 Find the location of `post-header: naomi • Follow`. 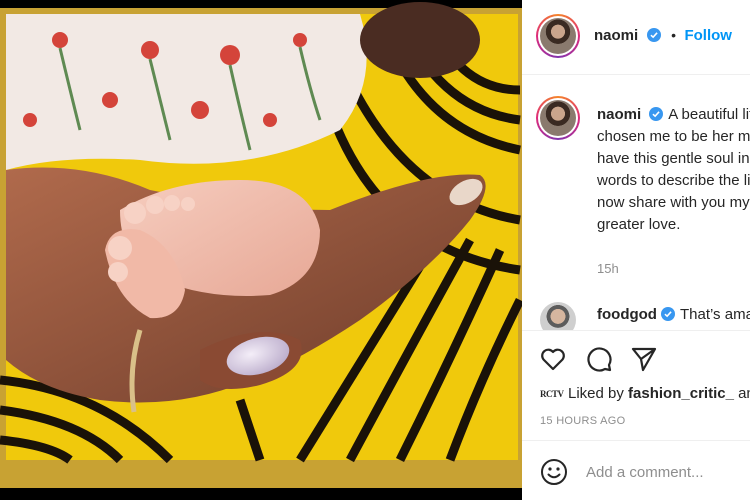

post-header: naomi • Follow is located at coordinates (636, 37).